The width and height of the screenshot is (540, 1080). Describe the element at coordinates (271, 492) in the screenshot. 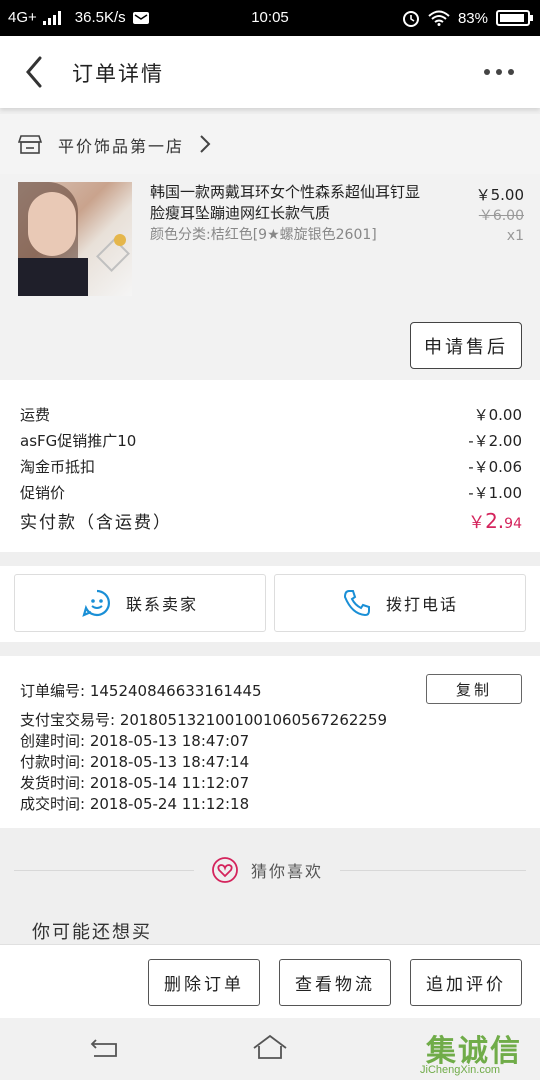

I see `fee-row-discount: 促销价 -￥1.00` at that location.